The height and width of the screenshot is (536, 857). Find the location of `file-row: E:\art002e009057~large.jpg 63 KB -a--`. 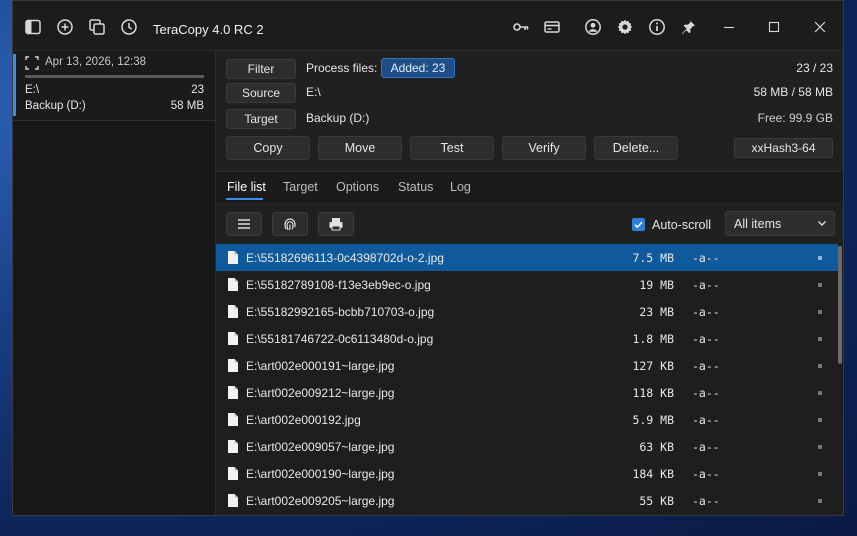

file-row: E:\art002e009057~large.jpg 63 KB -a-- is located at coordinates (527, 446).